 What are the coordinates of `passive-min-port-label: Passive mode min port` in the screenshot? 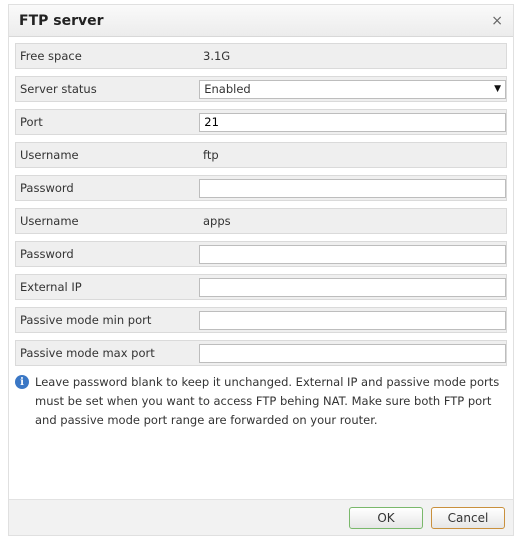 It's located at (86, 320).